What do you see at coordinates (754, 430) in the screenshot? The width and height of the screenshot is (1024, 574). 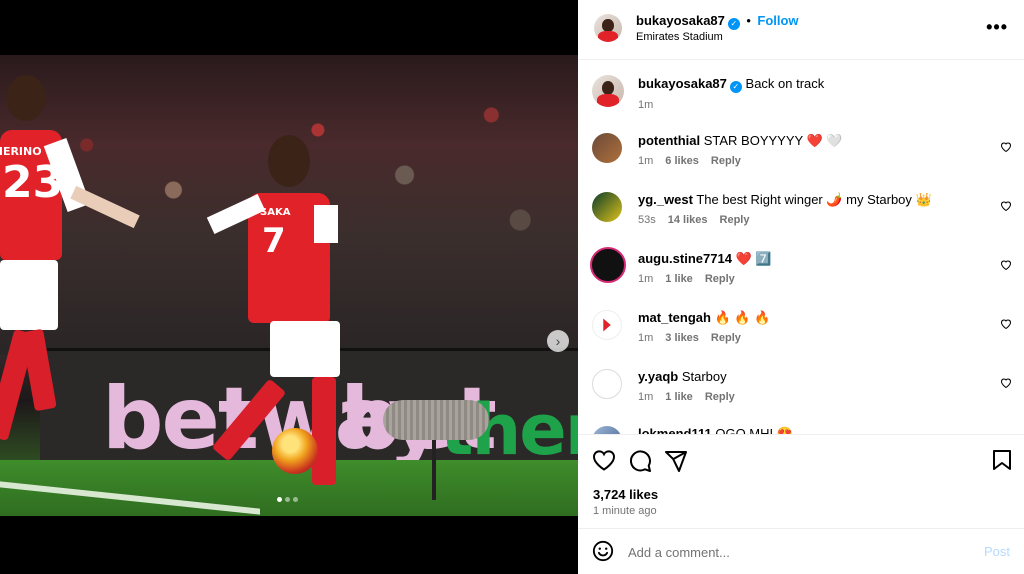 I see `comment-text: OGO MHI 😍` at bounding box center [754, 430].